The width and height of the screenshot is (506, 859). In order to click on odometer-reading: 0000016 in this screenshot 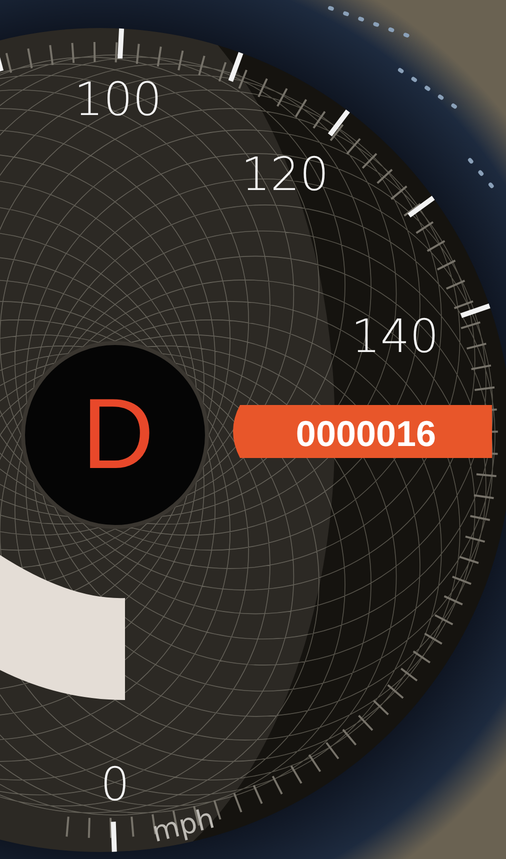, I will do `click(366, 433)`.